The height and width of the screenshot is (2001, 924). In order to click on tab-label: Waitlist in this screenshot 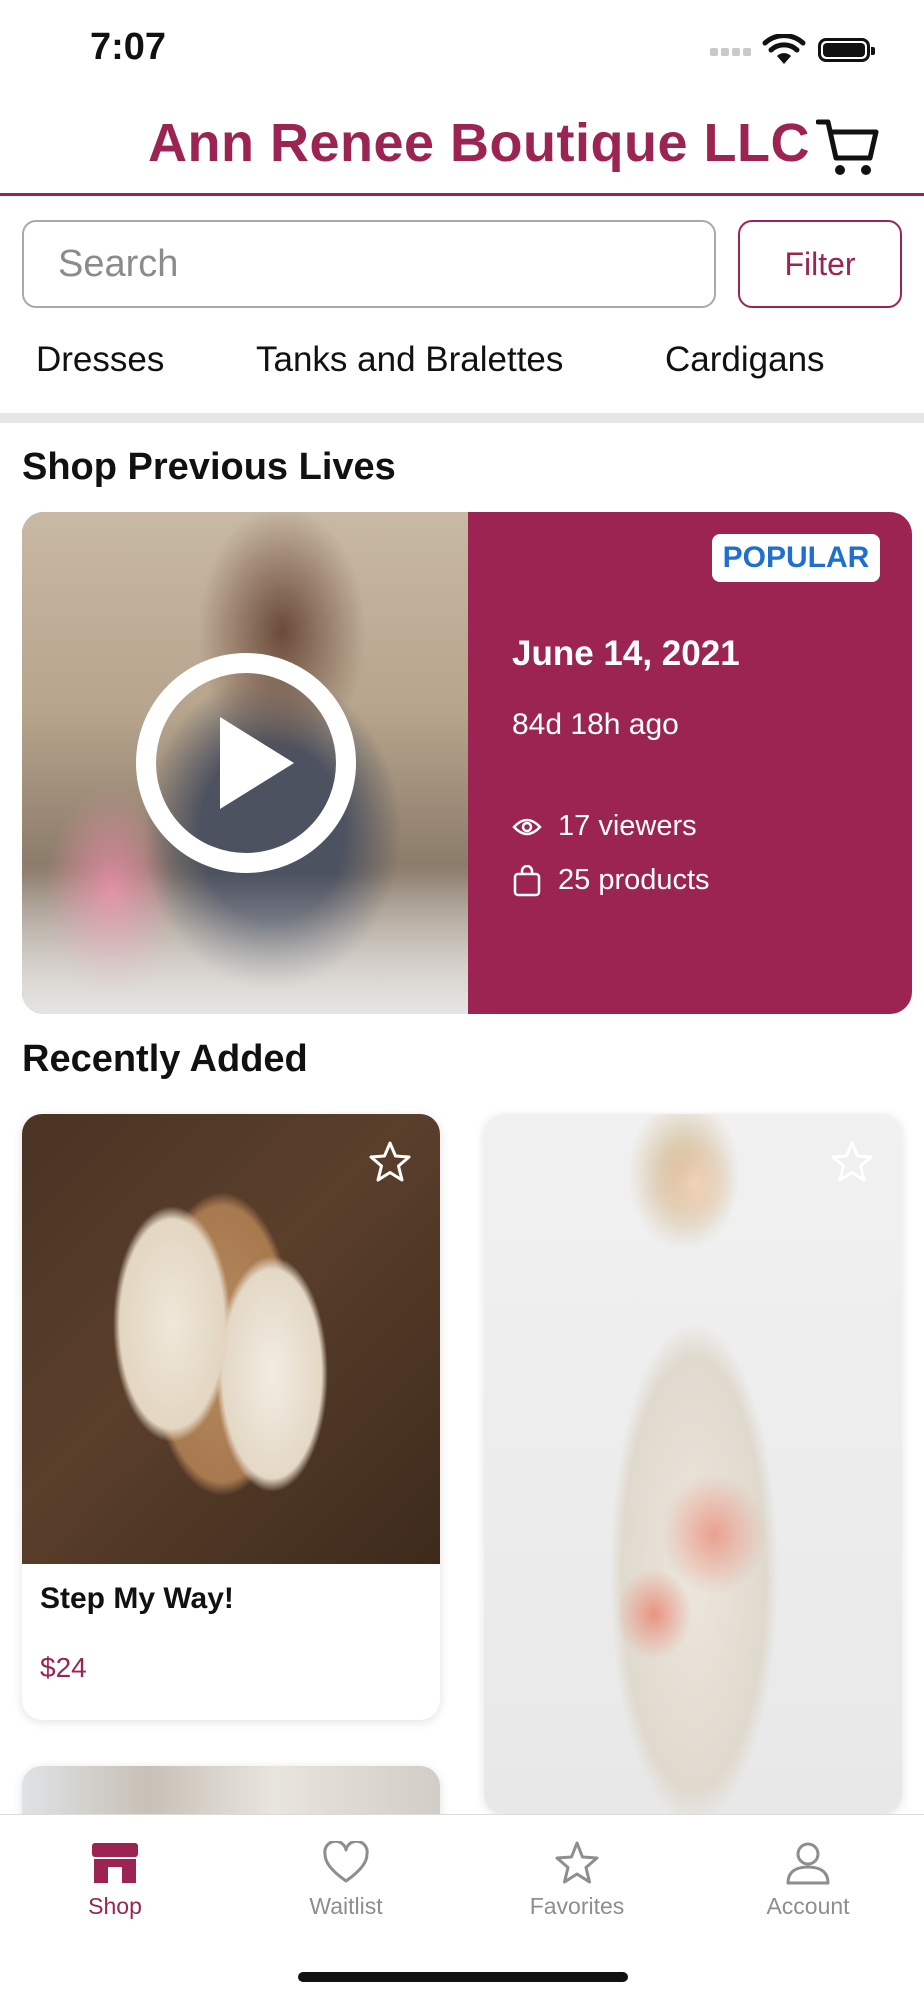, I will do `click(346, 1906)`.